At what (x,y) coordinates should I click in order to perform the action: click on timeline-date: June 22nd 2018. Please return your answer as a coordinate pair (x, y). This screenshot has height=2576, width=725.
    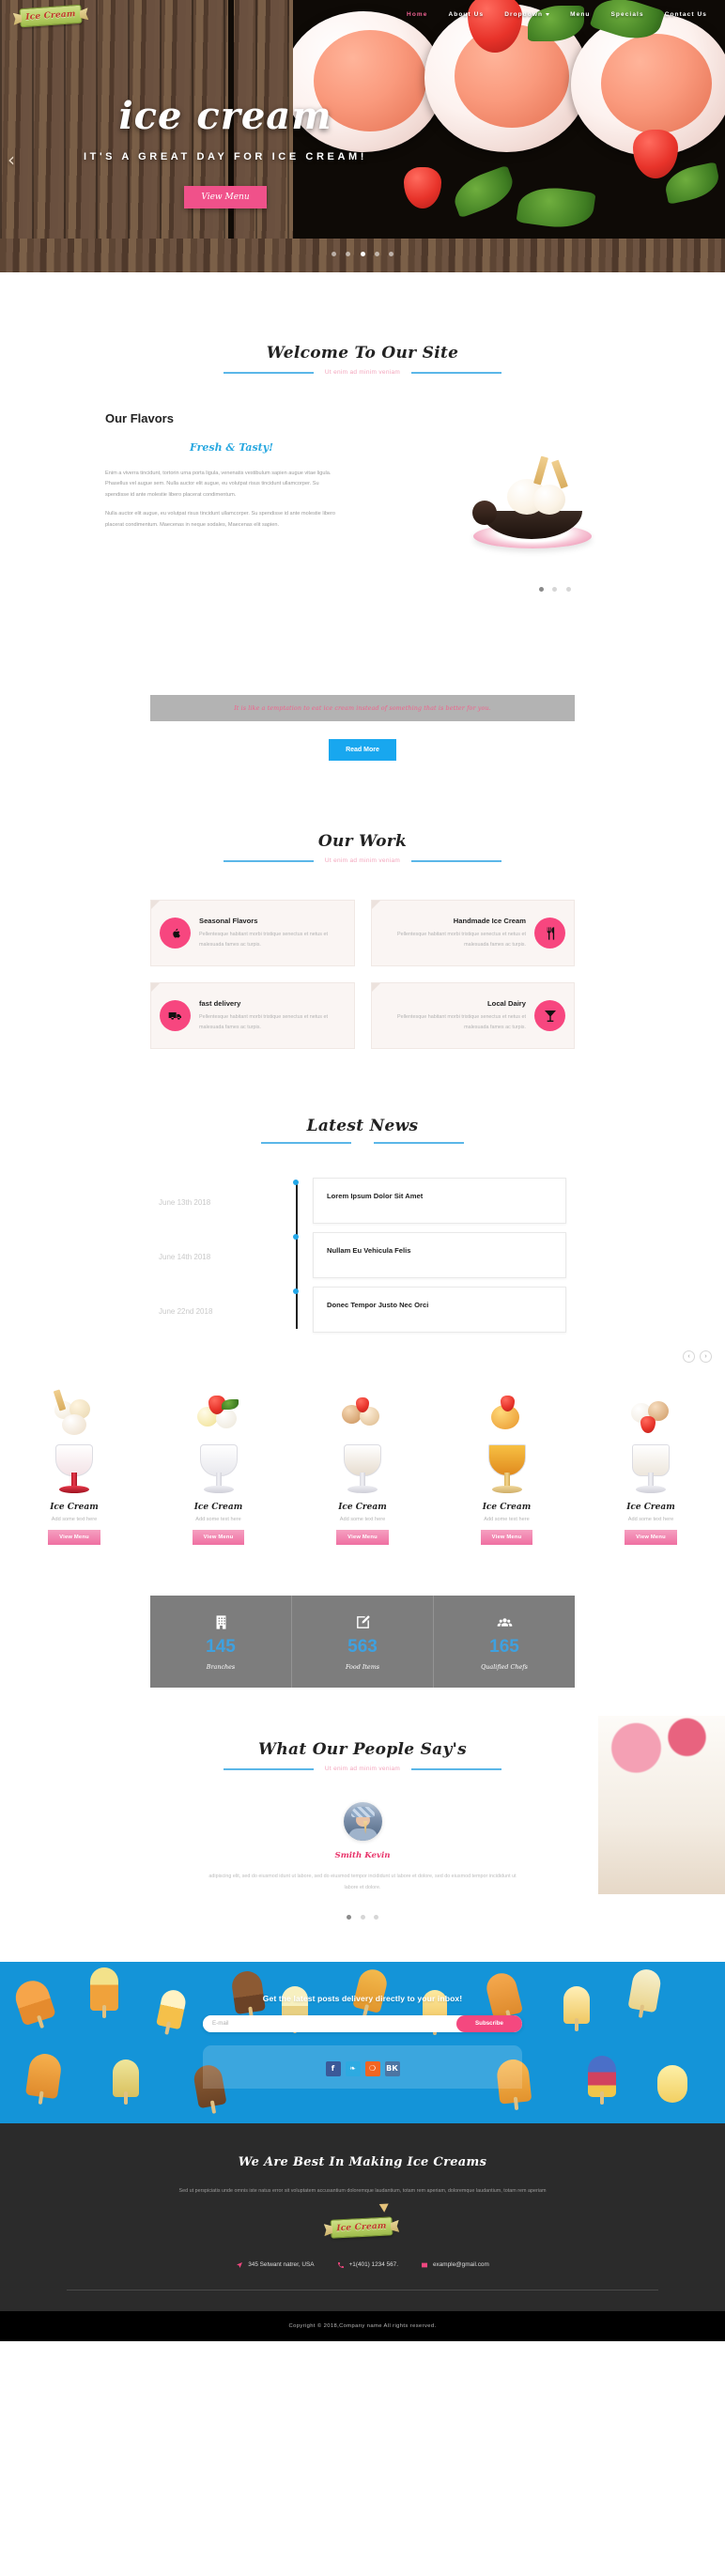
    Looking at the image, I should click on (186, 1312).